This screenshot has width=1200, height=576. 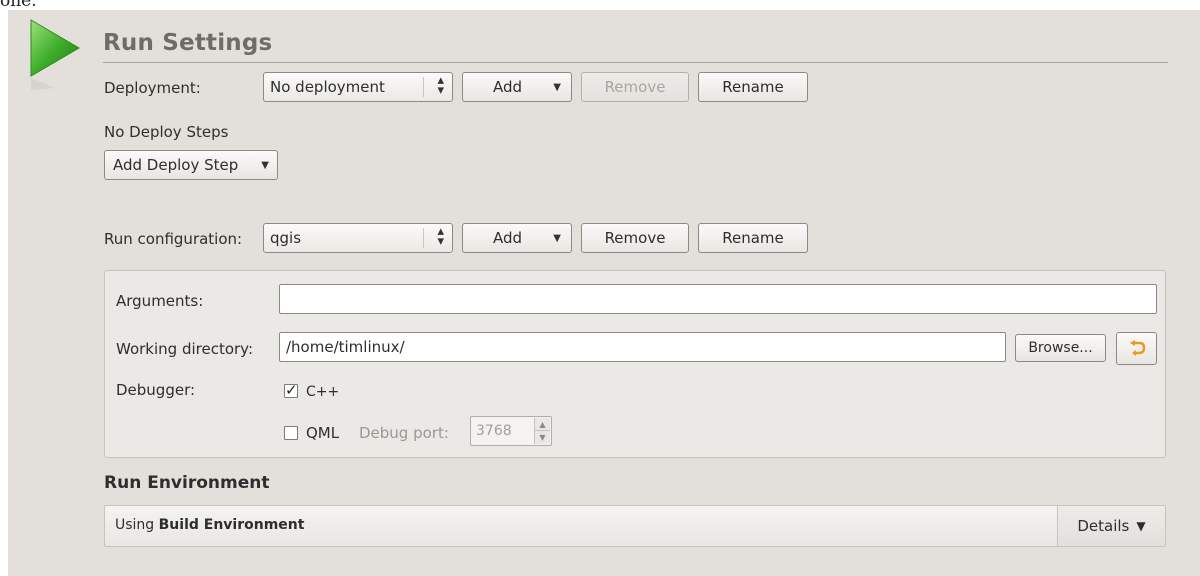 What do you see at coordinates (358, 238) in the screenshot?
I see `run-configuration-combo: qgis ▴ ▾` at bounding box center [358, 238].